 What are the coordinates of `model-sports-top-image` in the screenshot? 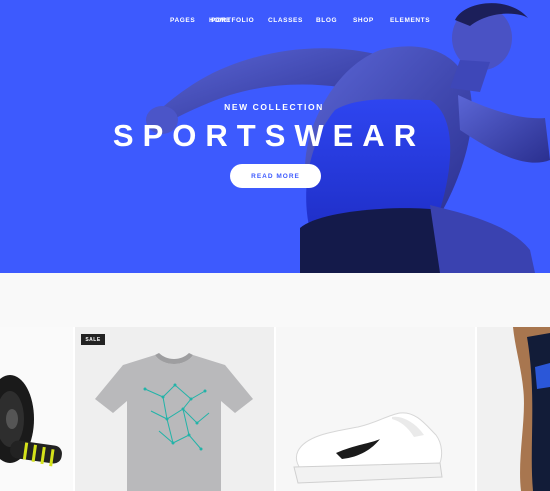 It's located at (531, 409).